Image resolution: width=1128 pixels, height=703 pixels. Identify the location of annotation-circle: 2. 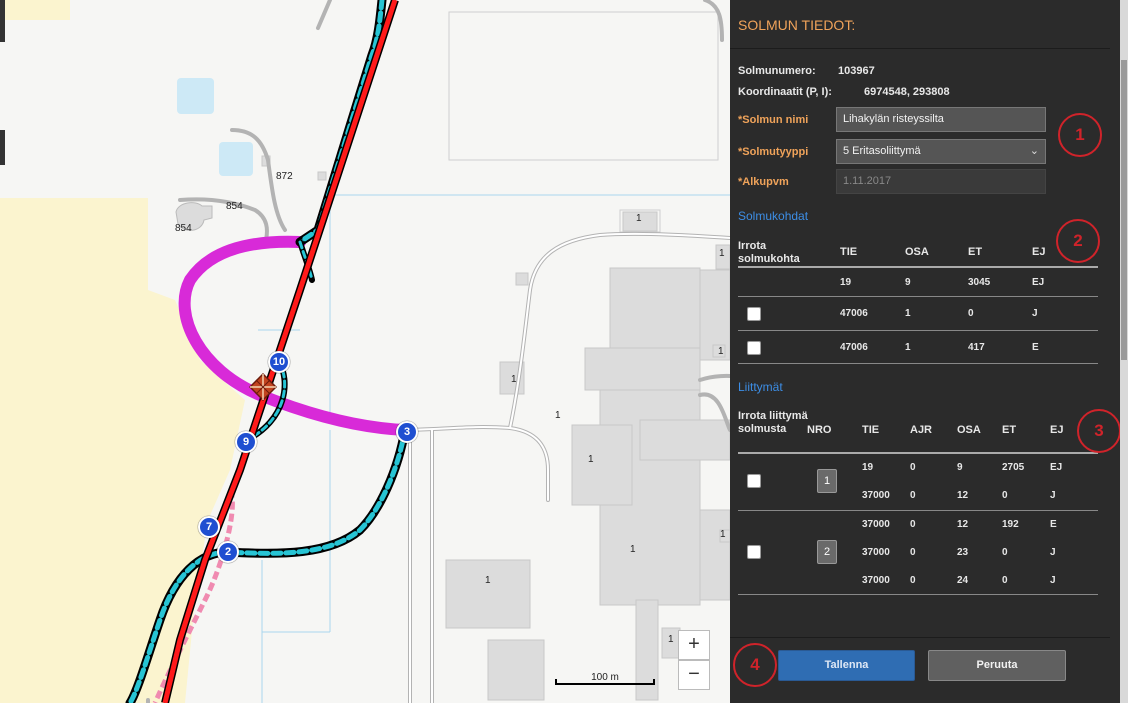
(1078, 241).